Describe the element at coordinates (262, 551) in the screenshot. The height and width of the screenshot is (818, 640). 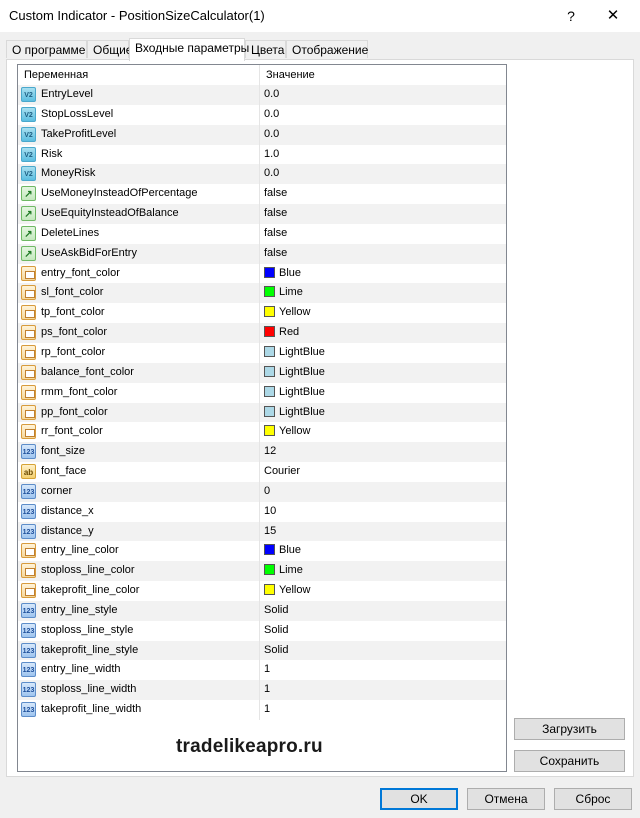
I see `grid-row: entry_line_color Blue` at that location.